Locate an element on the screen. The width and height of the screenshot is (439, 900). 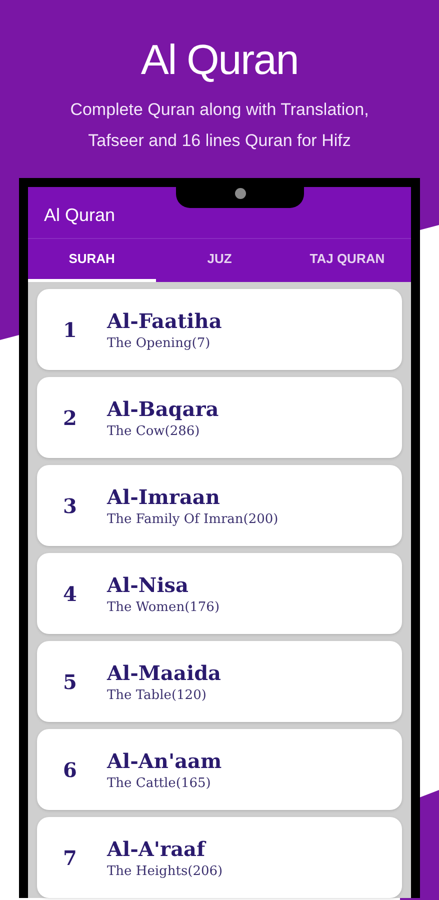
surah-name: Al-Nisa is located at coordinates (148, 585).